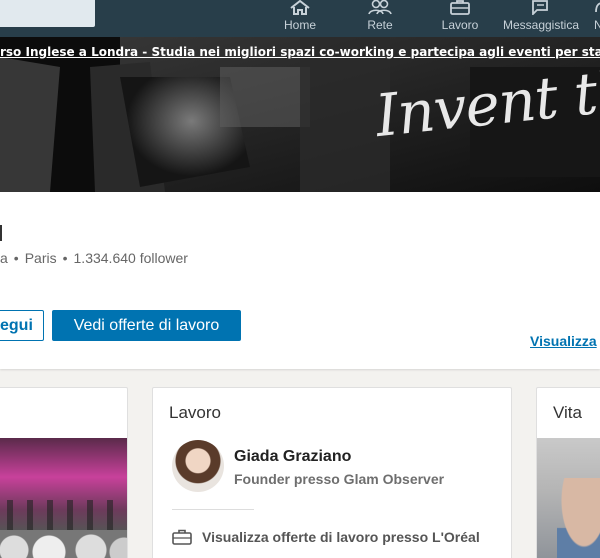 This screenshot has width=600, height=558. What do you see at coordinates (63, 544) in the screenshot?
I see `photo-spheres` at bounding box center [63, 544].